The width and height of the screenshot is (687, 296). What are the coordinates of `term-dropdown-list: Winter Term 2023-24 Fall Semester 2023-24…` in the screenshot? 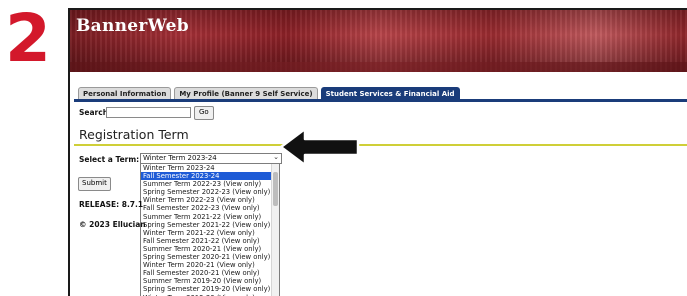 It's located at (210, 229).